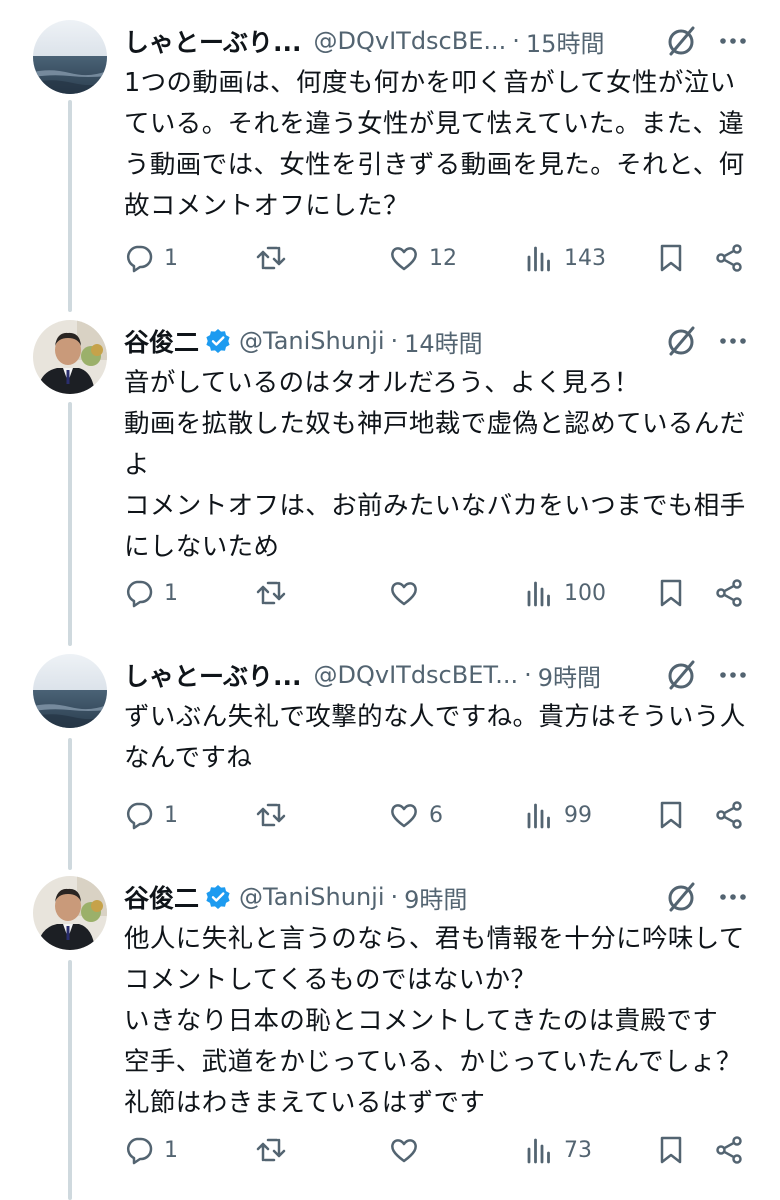 This screenshot has width=780, height=1200. Describe the element at coordinates (443, 341) in the screenshot. I see `timestamp: 14時間` at that location.